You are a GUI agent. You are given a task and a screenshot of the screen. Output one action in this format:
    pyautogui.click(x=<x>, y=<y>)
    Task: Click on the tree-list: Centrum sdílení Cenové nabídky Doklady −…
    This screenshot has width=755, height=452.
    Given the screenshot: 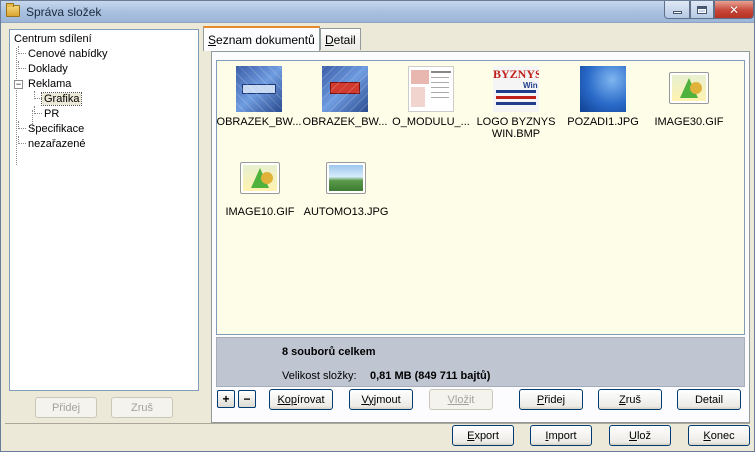 What is the action you would take?
    pyautogui.click(x=104, y=91)
    